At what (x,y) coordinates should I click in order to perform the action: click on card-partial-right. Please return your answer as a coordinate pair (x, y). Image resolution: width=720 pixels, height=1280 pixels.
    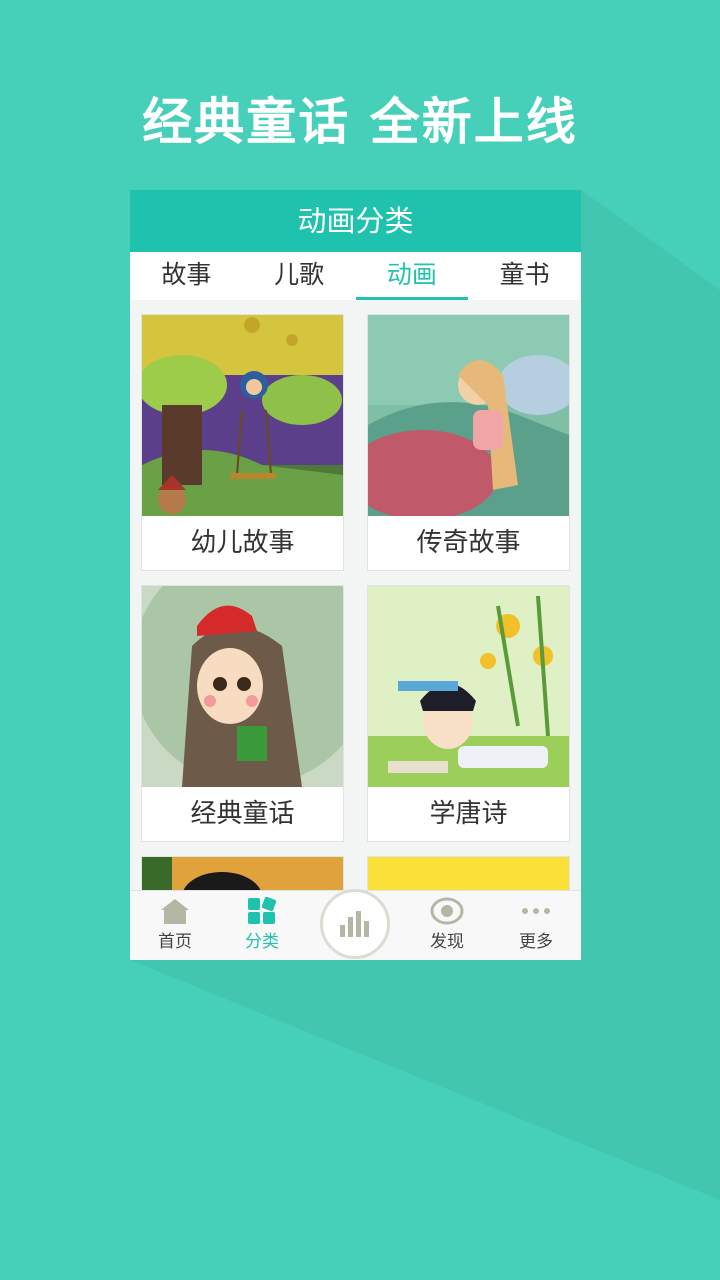
    Looking at the image, I should click on (468, 873).